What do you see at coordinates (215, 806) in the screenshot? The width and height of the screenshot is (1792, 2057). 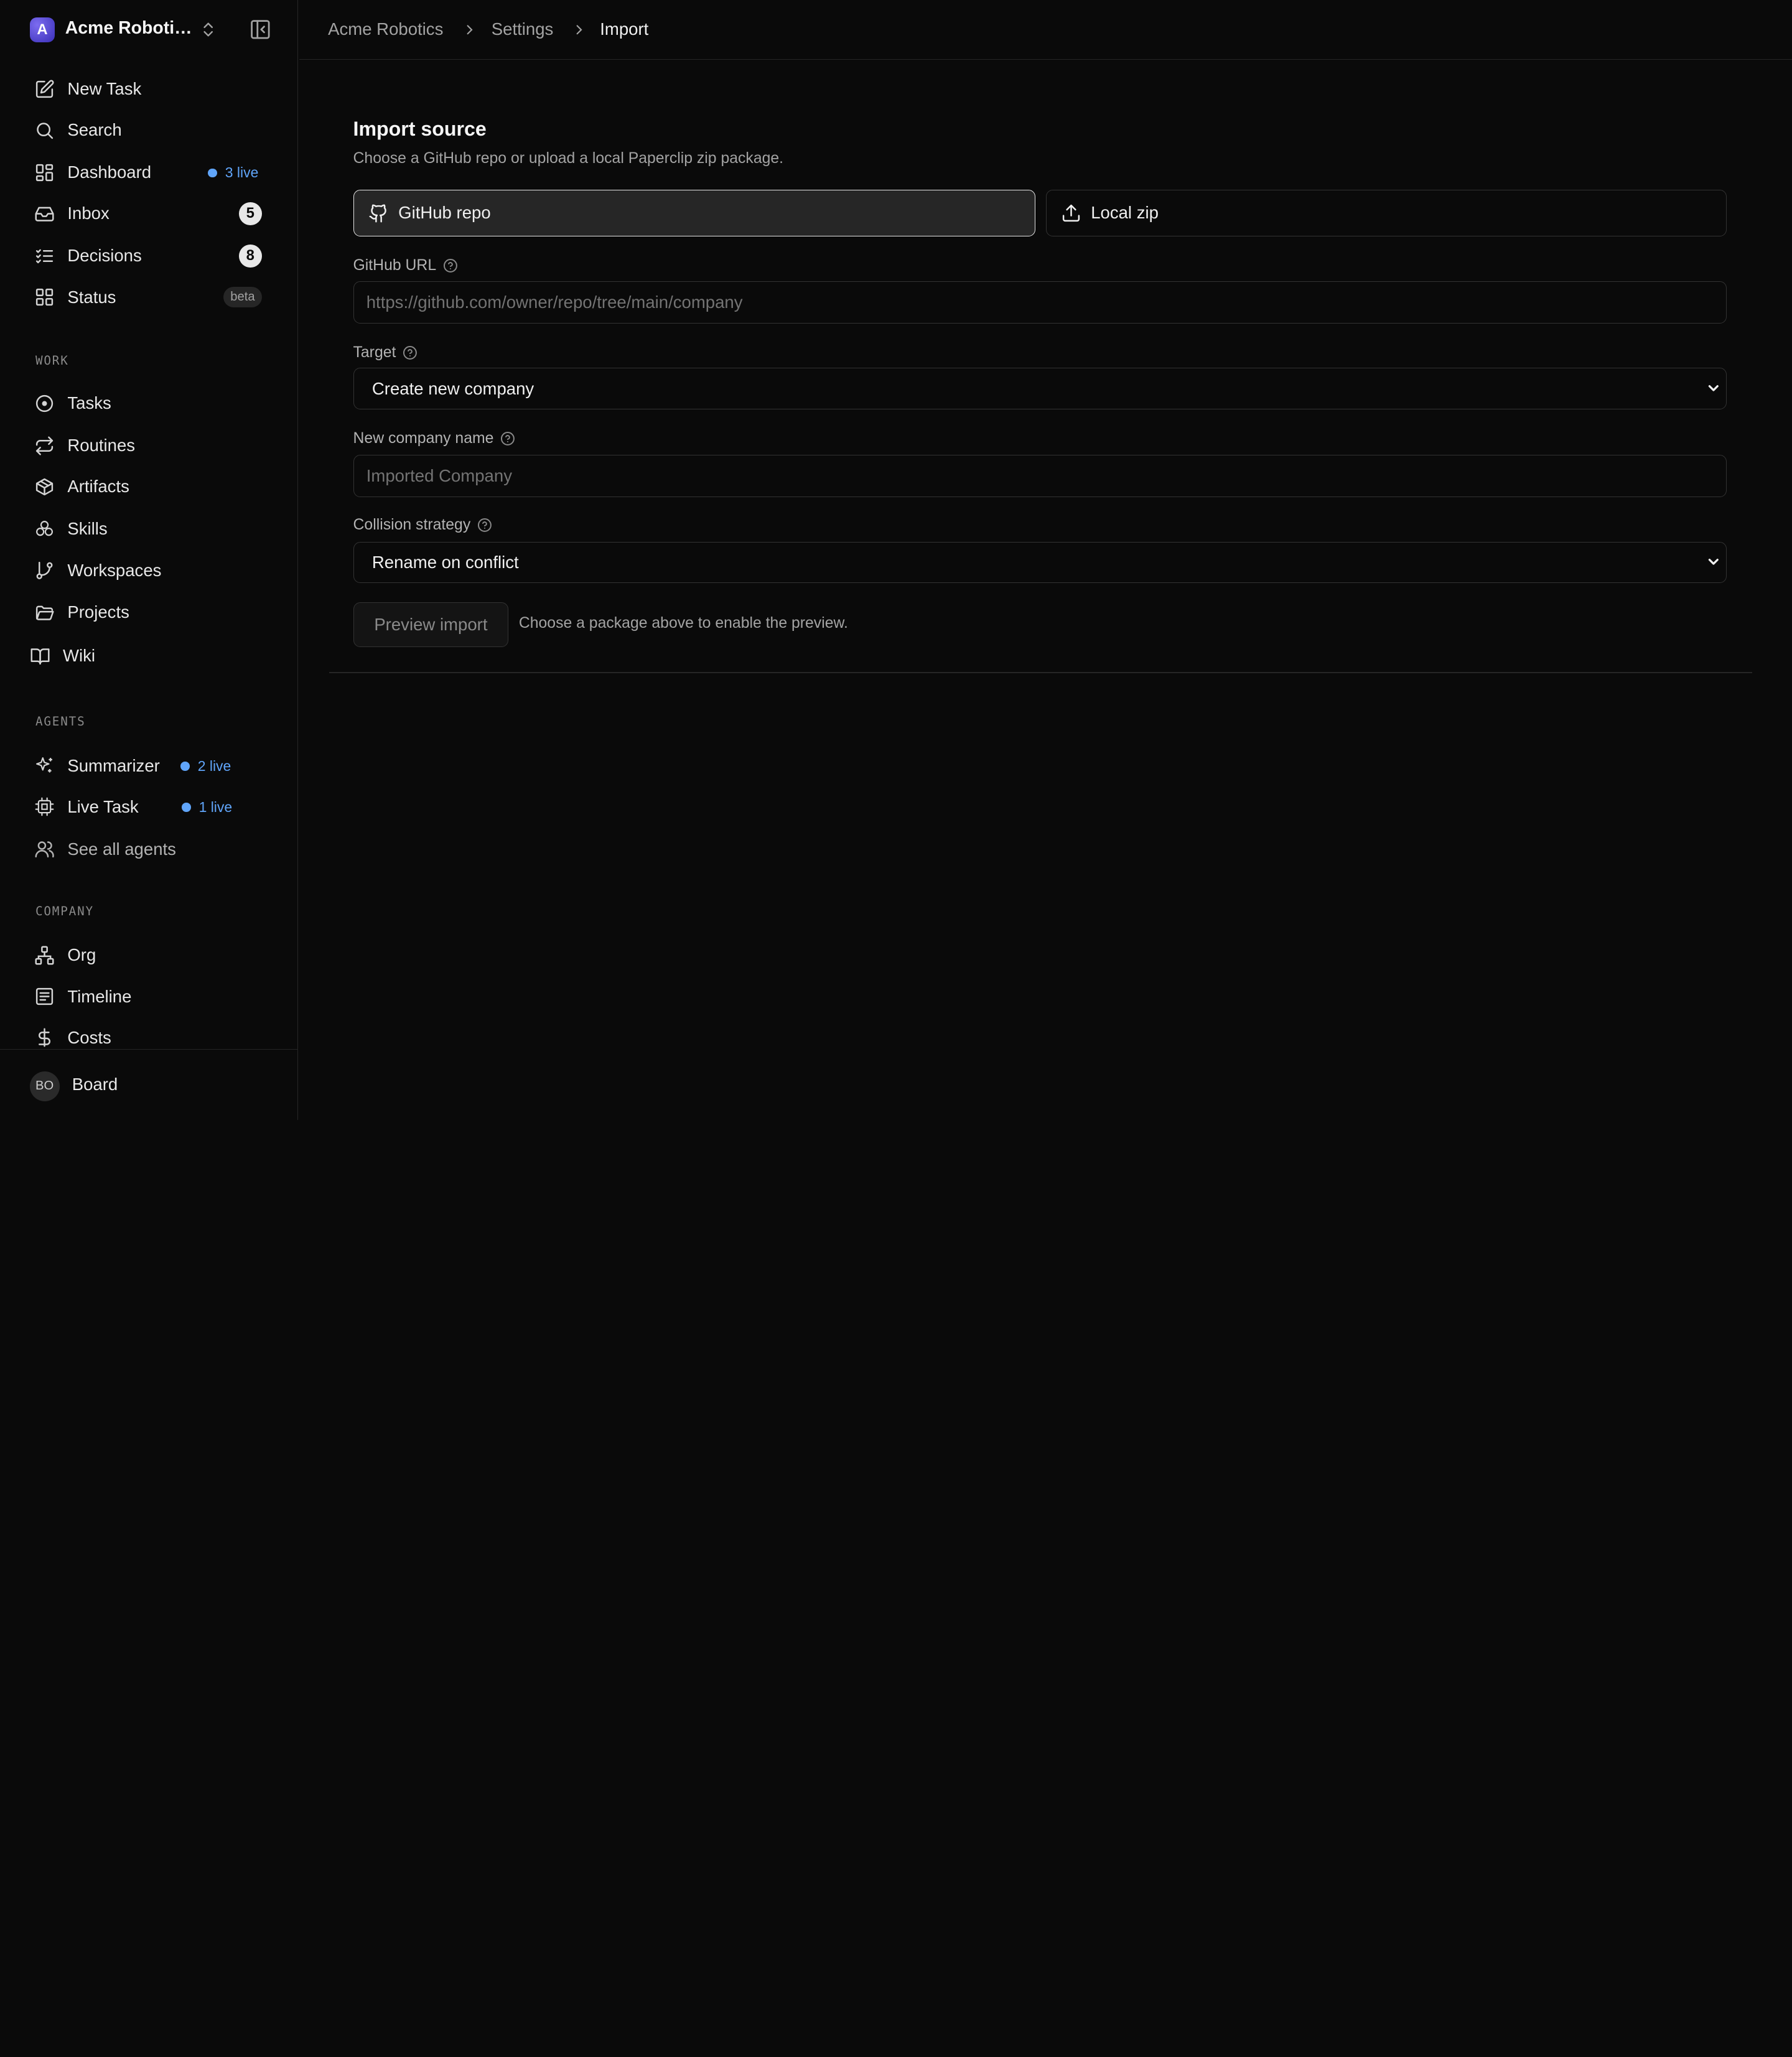 I see `live-count: 1 live` at bounding box center [215, 806].